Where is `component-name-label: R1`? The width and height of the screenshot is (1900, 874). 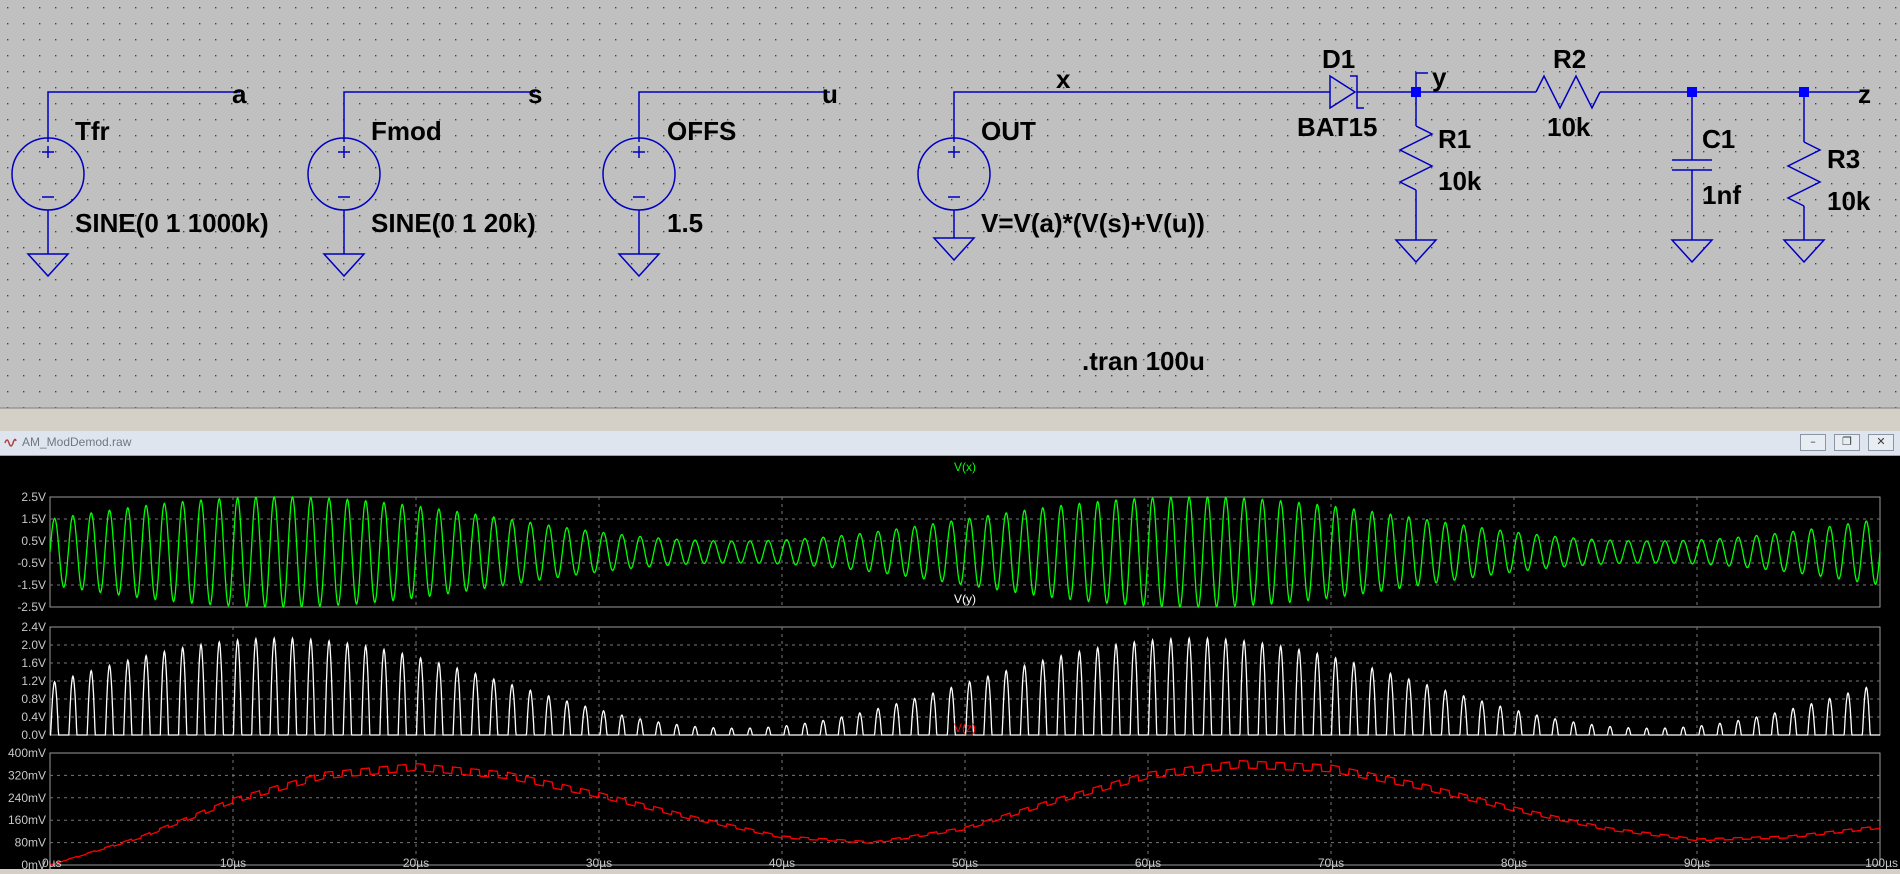
component-name-label: R1 is located at coordinates (1454, 139).